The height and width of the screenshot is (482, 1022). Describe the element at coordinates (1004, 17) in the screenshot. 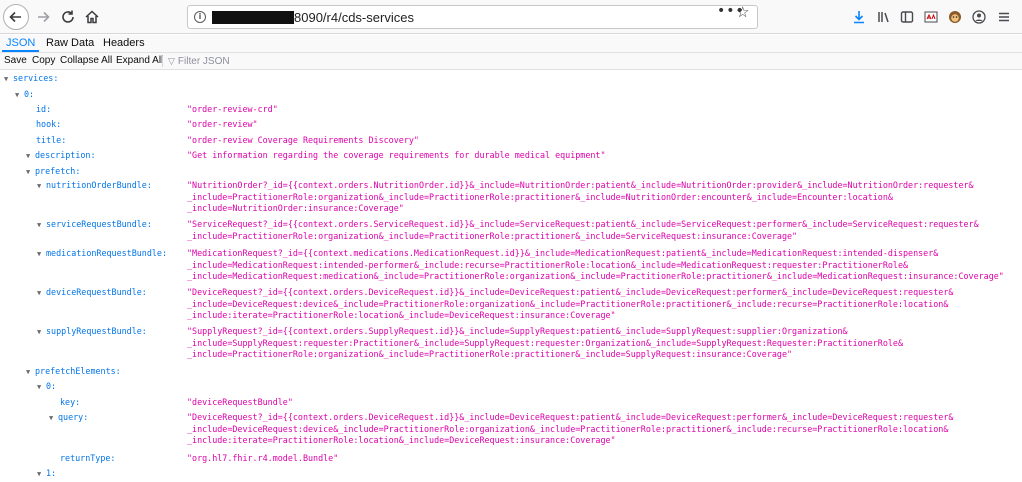

I see `menu-icon` at that location.